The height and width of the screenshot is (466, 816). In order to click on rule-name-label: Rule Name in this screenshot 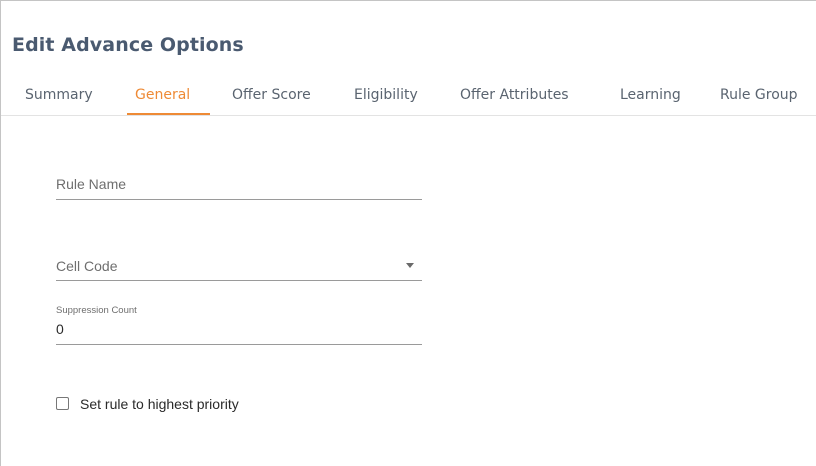, I will do `click(91, 184)`.